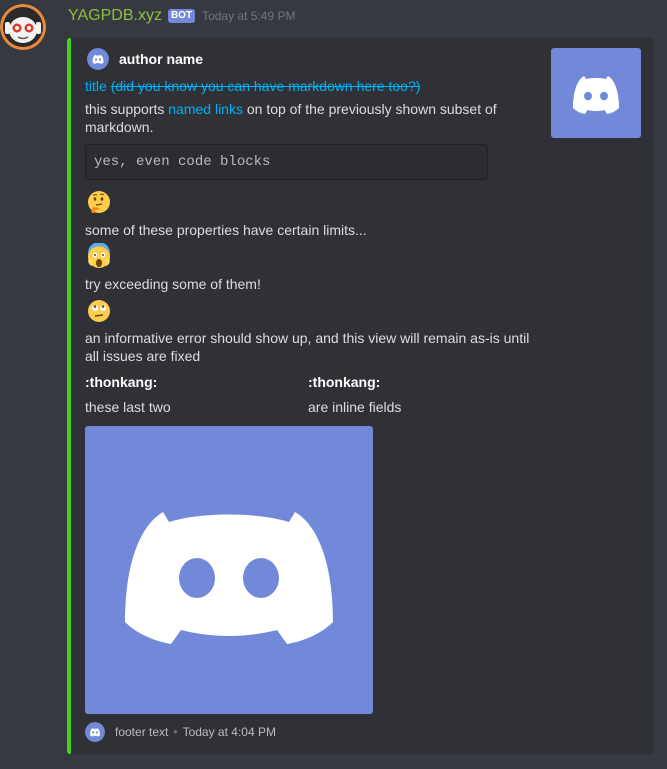 Image resolution: width=667 pixels, height=769 pixels. Describe the element at coordinates (99, 202) in the screenshot. I see `thinking-face-emoji-icon` at that location.